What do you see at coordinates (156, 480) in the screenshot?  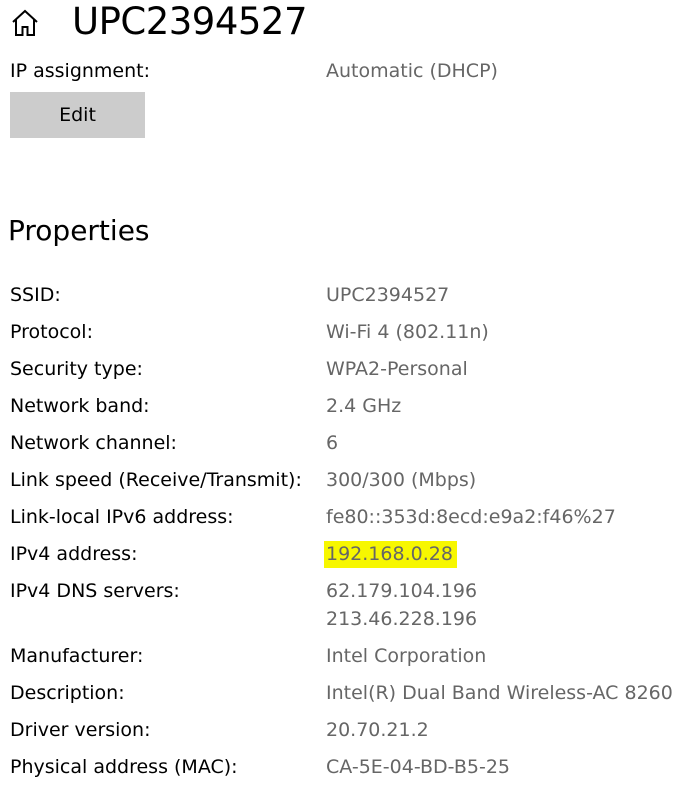 I see `link-speed-label: Link speed (Receive/Transmit):` at bounding box center [156, 480].